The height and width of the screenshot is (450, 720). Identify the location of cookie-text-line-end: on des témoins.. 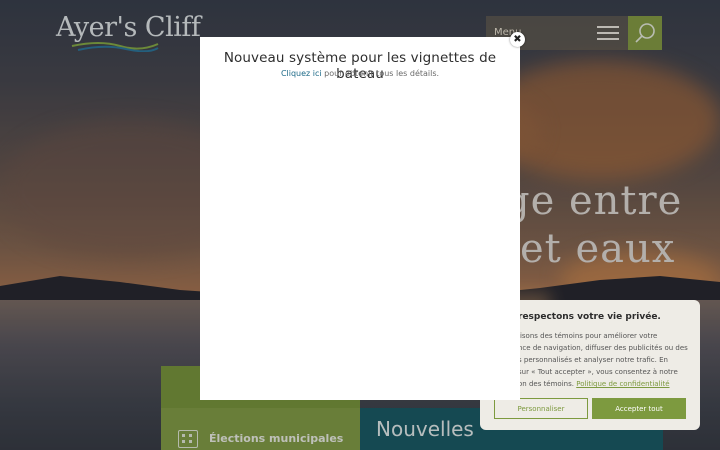
(546, 384).